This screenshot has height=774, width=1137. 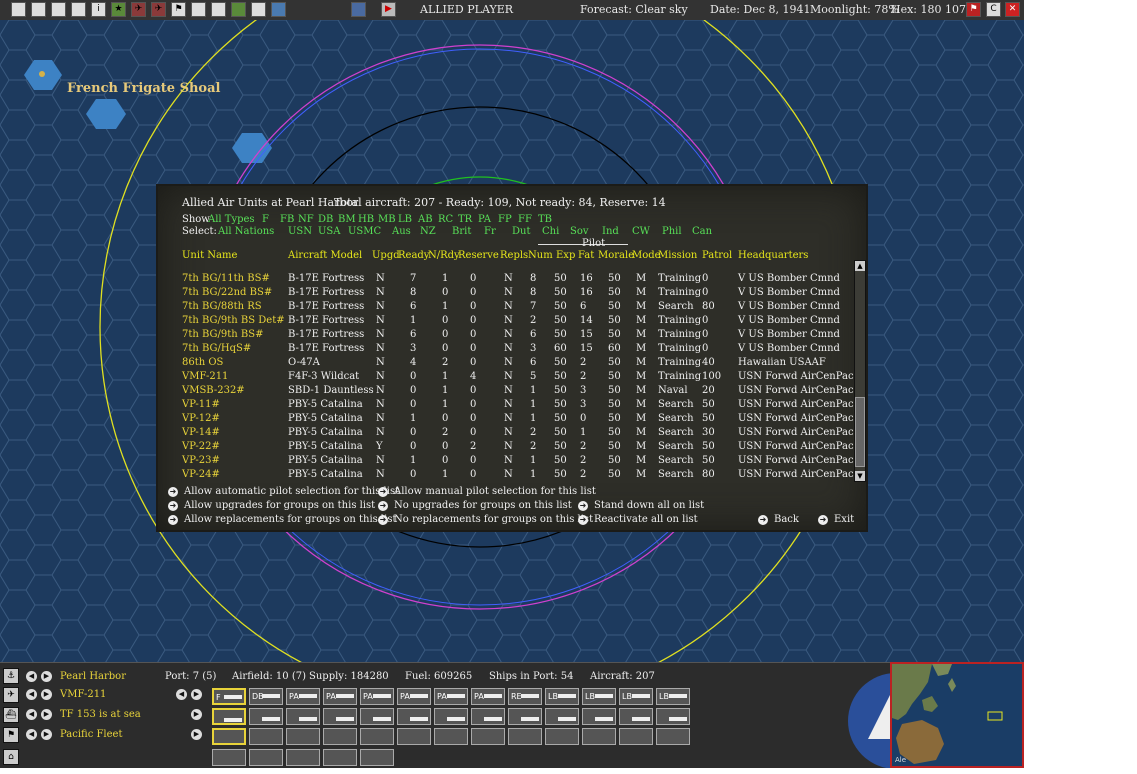 What do you see at coordinates (428, 231) in the screenshot?
I see `nation-filter: NZ` at bounding box center [428, 231].